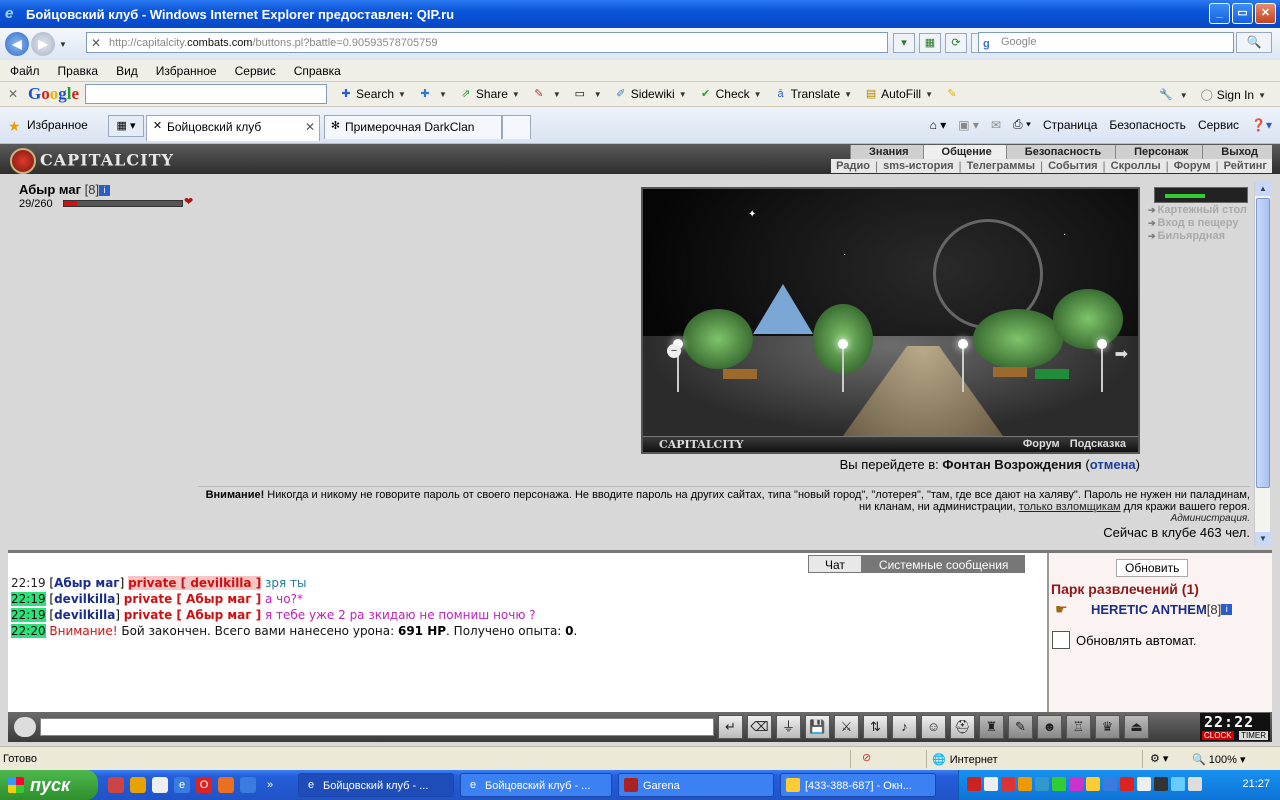 Image resolution: width=1280 pixels, height=800 pixels. I want to click on favorites-star-icon: ★, so click(14, 126).